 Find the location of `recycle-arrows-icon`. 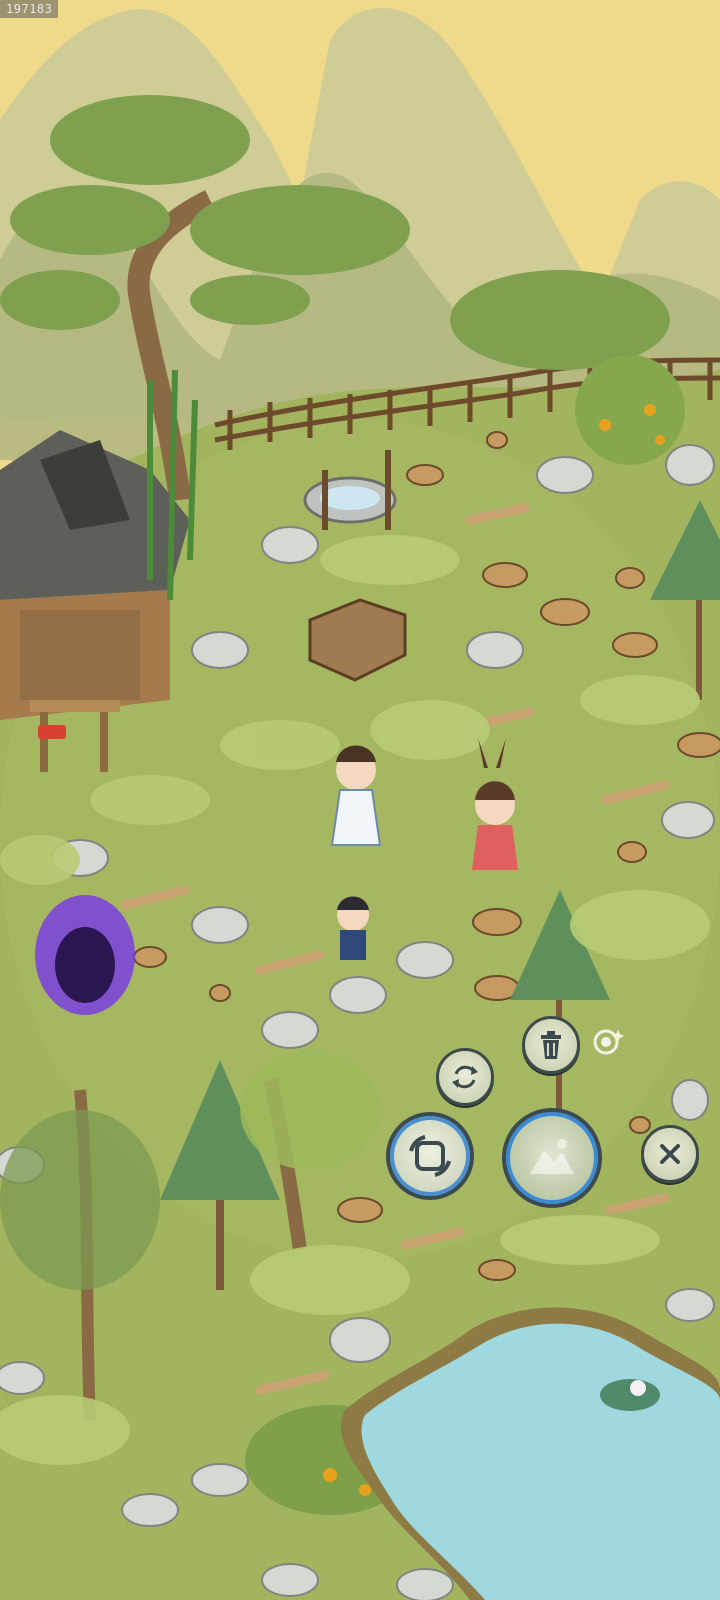

recycle-arrows-icon is located at coordinates (465, 1077).